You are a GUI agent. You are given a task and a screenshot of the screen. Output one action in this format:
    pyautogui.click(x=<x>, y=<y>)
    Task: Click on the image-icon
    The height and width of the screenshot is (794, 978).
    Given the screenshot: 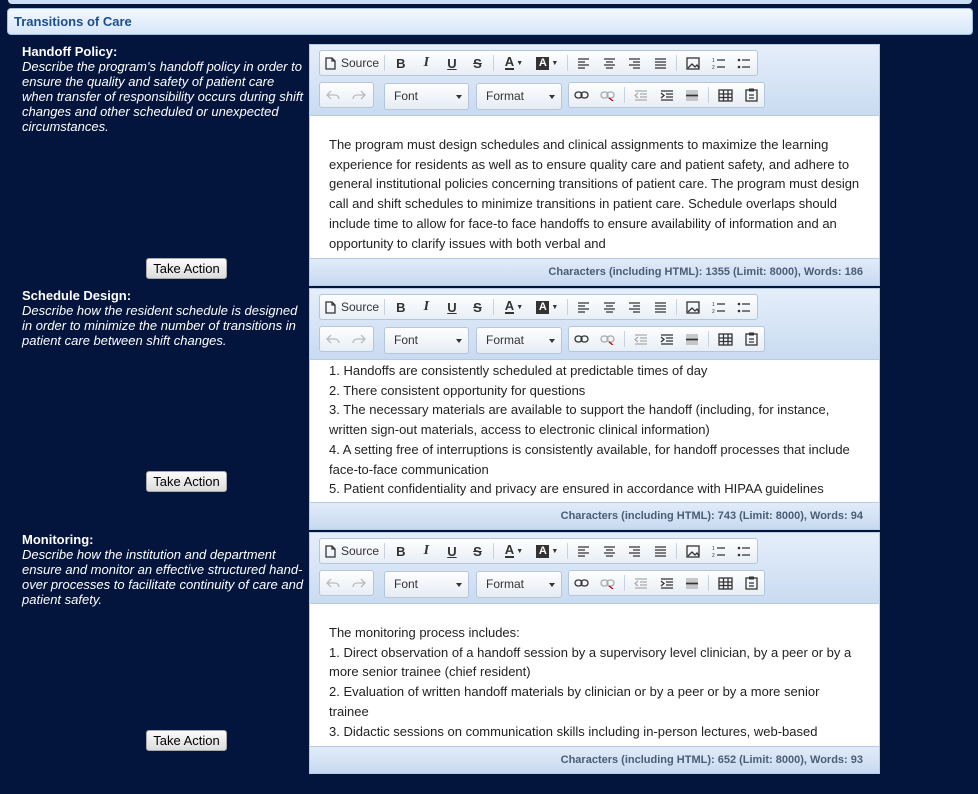 What is the action you would take?
    pyautogui.click(x=693, y=307)
    